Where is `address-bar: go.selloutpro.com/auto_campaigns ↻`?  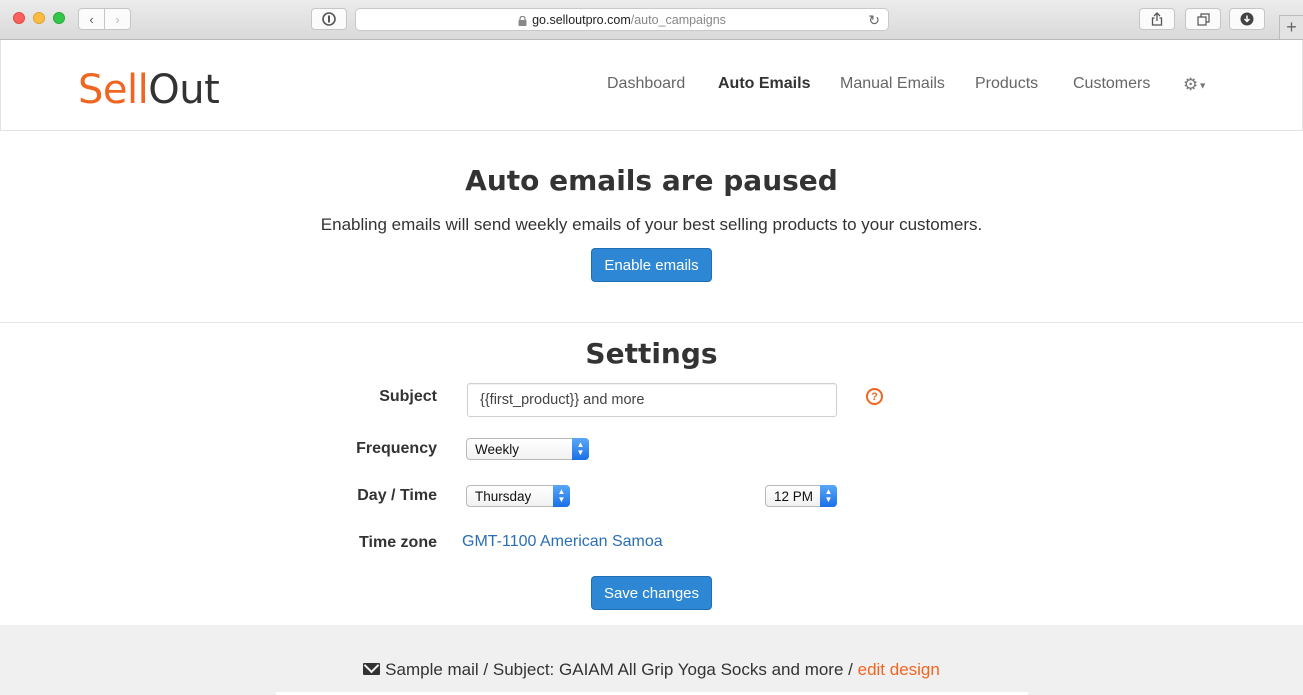
address-bar: go.selloutpro.com/auto_campaigns ↻ is located at coordinates (622, 19).